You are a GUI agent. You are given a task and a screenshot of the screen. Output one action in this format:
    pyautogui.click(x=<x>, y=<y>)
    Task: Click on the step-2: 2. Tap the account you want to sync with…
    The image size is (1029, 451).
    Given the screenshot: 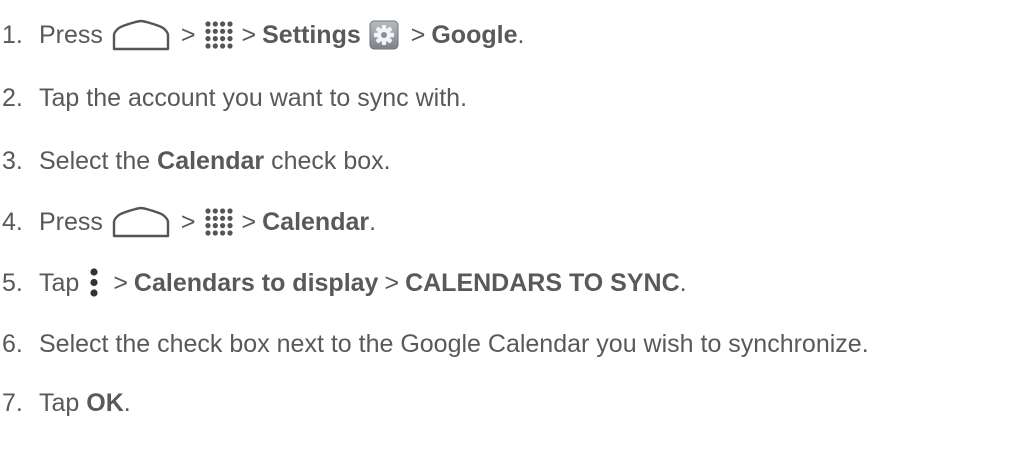 What is the action you would take?
    pyautogui.click(x=234, y=98)
    